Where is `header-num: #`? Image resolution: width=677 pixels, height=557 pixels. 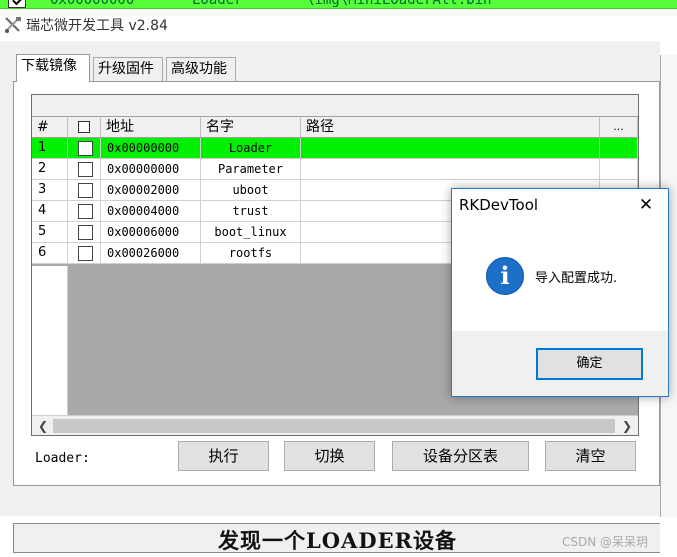
header-num: # is located at coordinates (50, 127).